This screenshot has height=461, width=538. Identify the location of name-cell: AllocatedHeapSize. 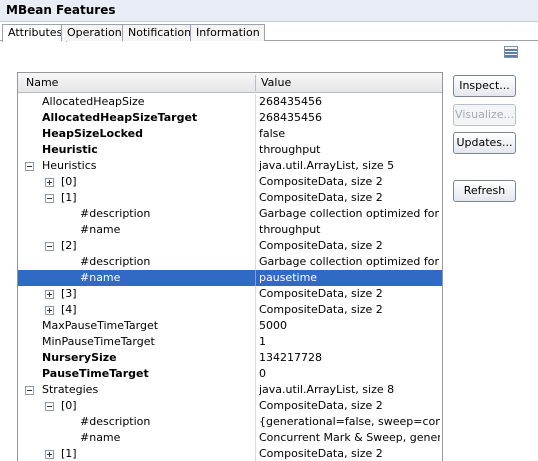
(136, 102).